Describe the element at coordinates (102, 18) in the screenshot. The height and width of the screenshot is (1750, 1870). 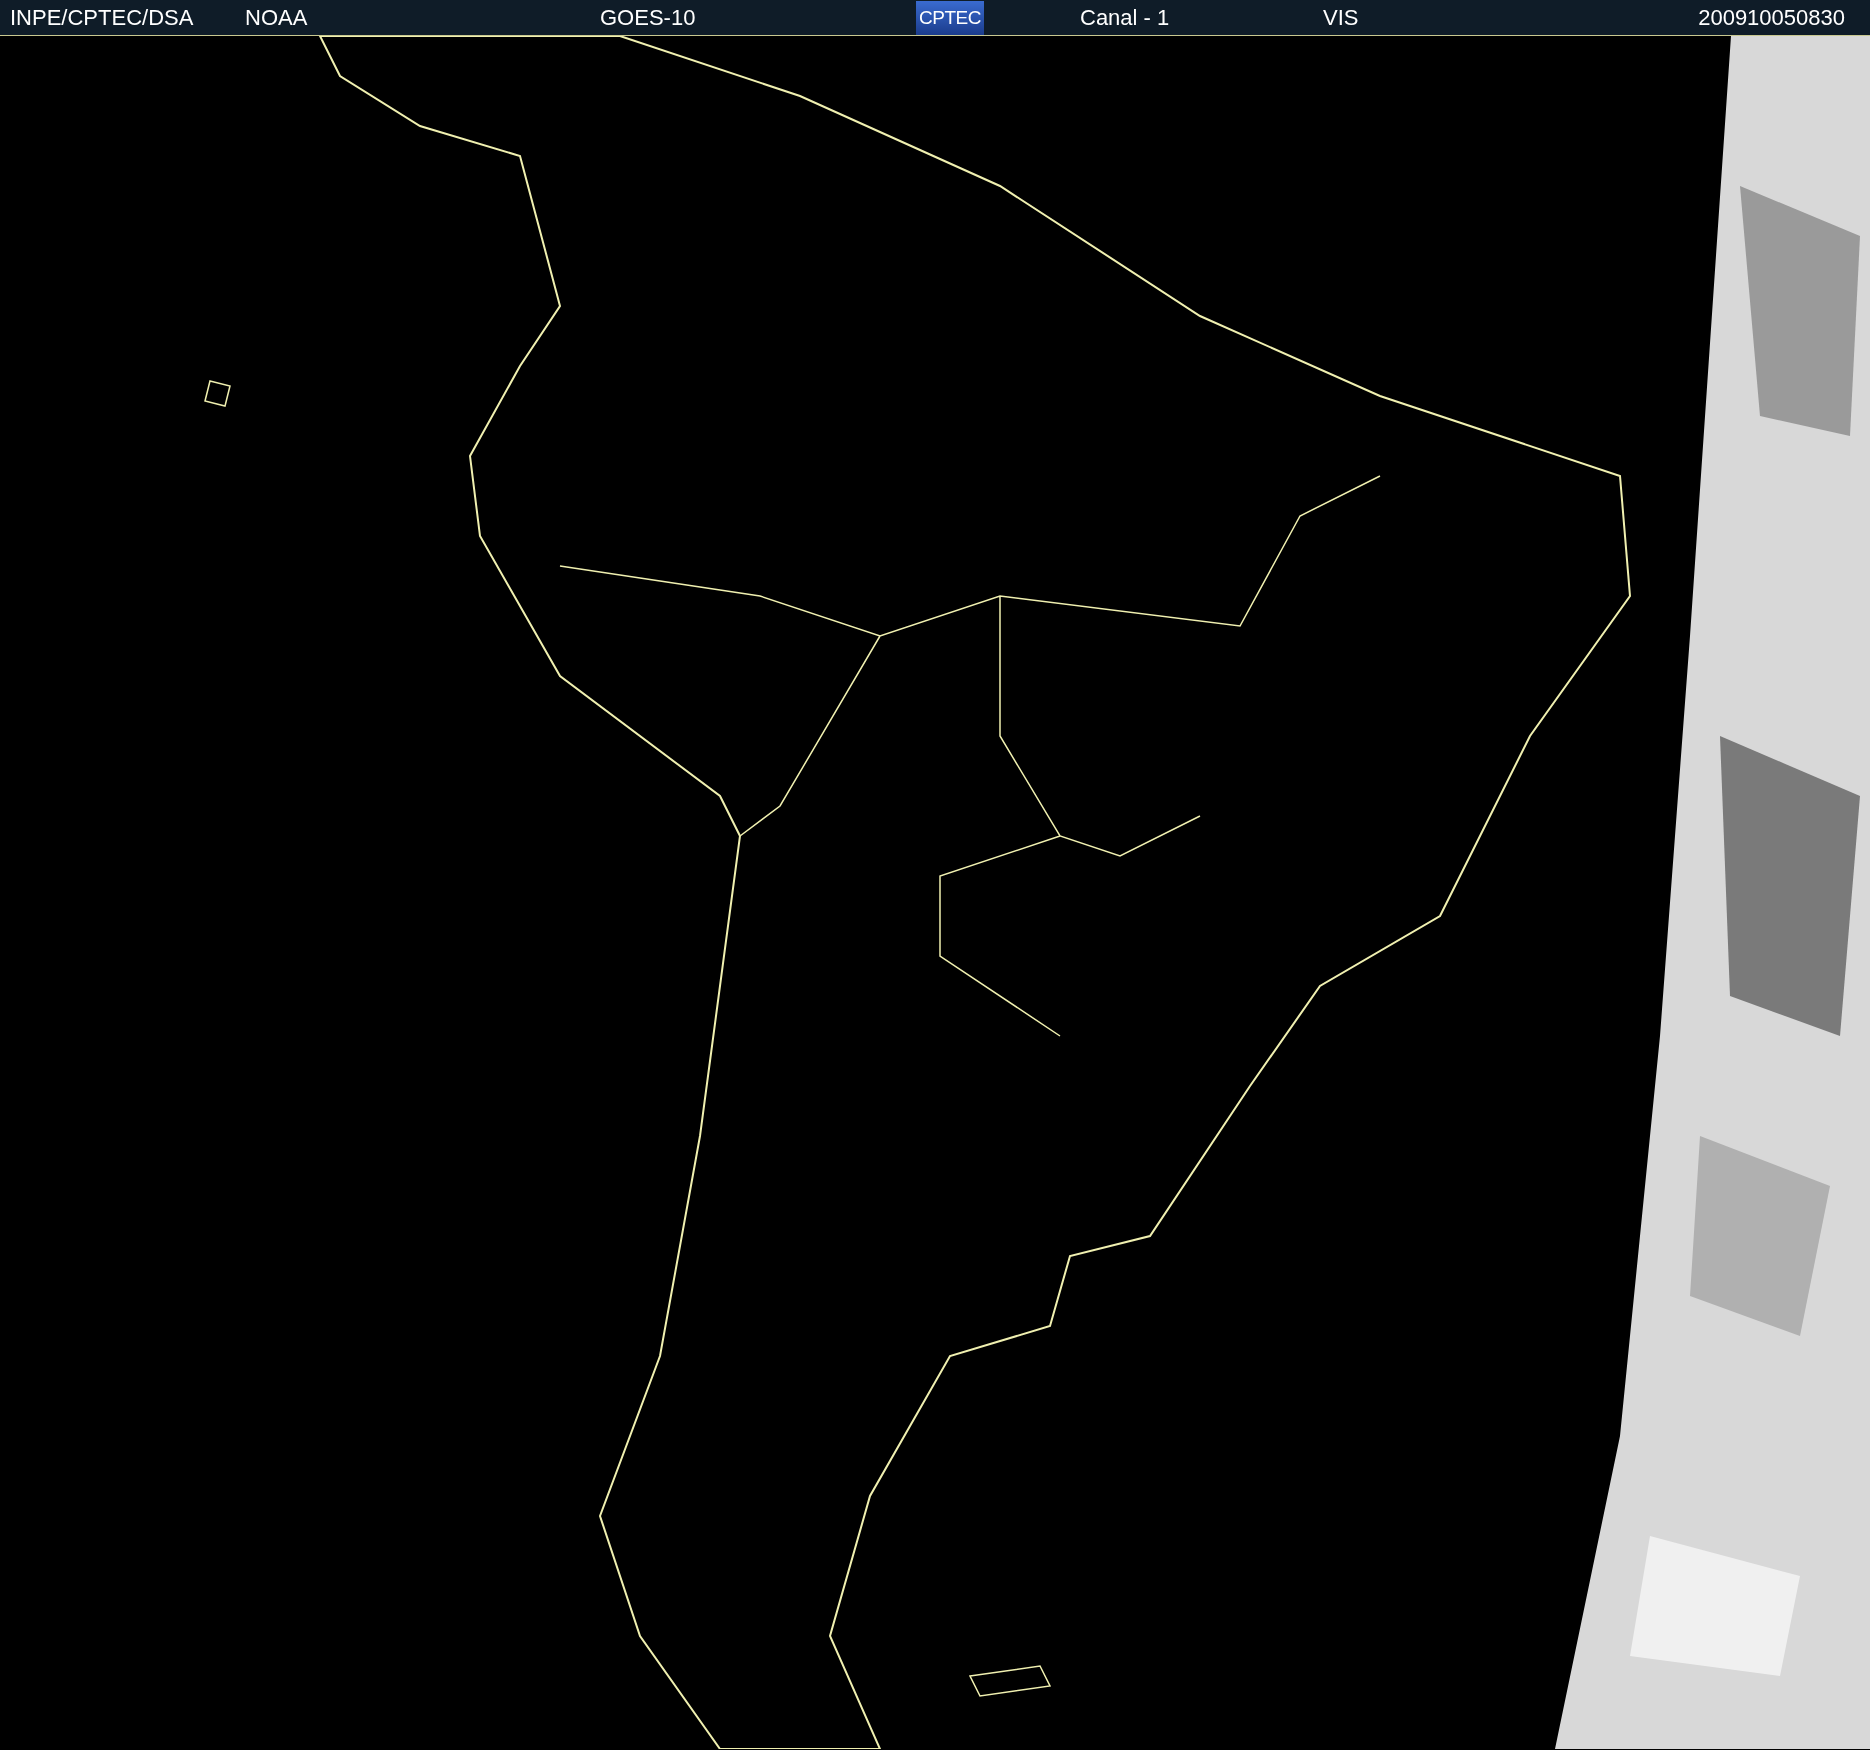
I see `source-label: INPE/CPTEC/DSA` at that location.